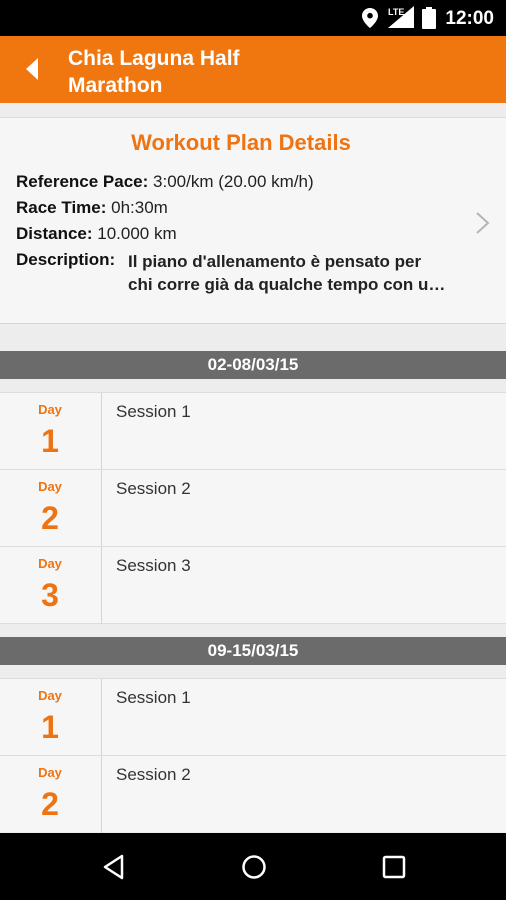 Image resolution: width=506 pixels, height=900 pixels. I want to click on navigation-bar, so click(253, 866).